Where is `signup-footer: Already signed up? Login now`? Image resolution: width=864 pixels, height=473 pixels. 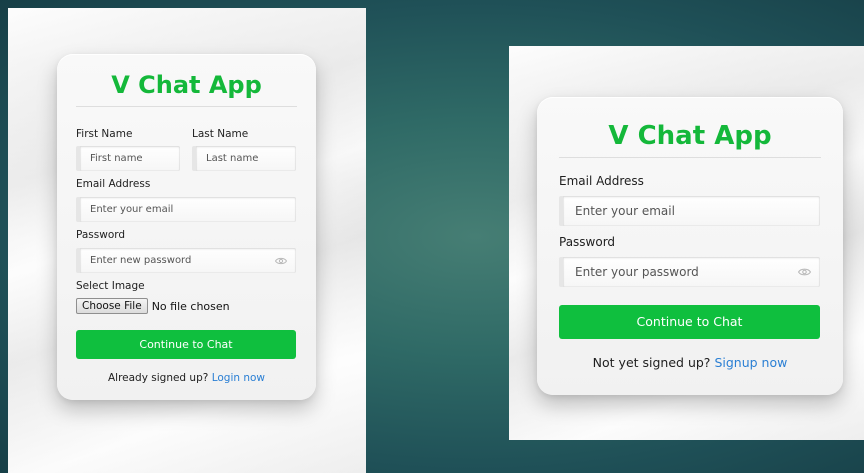 signup-footer: Already signed up? Login now is located at coordinates (186, 378).